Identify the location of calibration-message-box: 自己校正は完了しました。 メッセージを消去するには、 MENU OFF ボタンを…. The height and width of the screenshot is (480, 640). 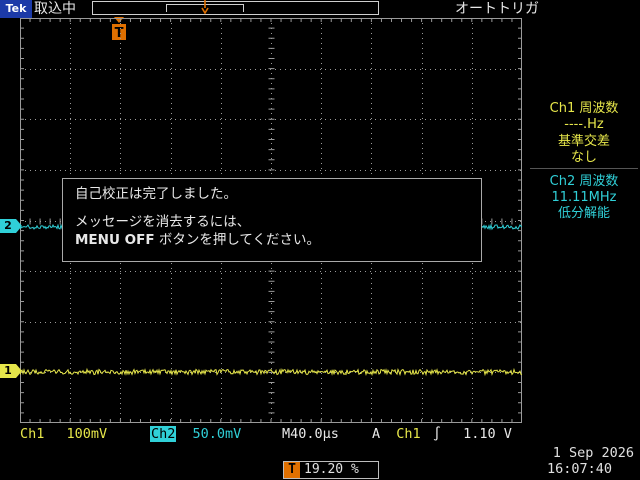
(272, 220).